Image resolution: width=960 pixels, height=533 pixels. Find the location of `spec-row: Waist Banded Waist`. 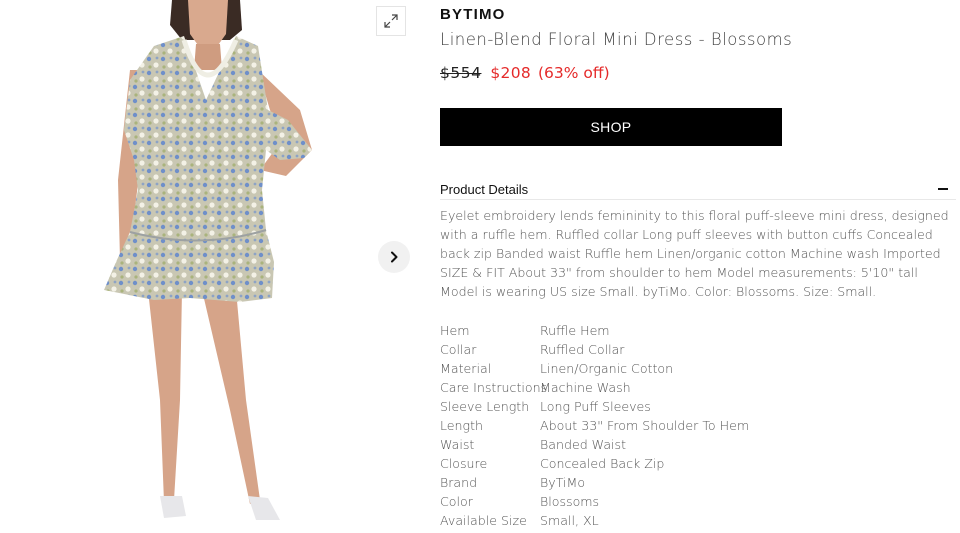

spec-row: Waist Banded Waist is located at coordinates (698, 444).